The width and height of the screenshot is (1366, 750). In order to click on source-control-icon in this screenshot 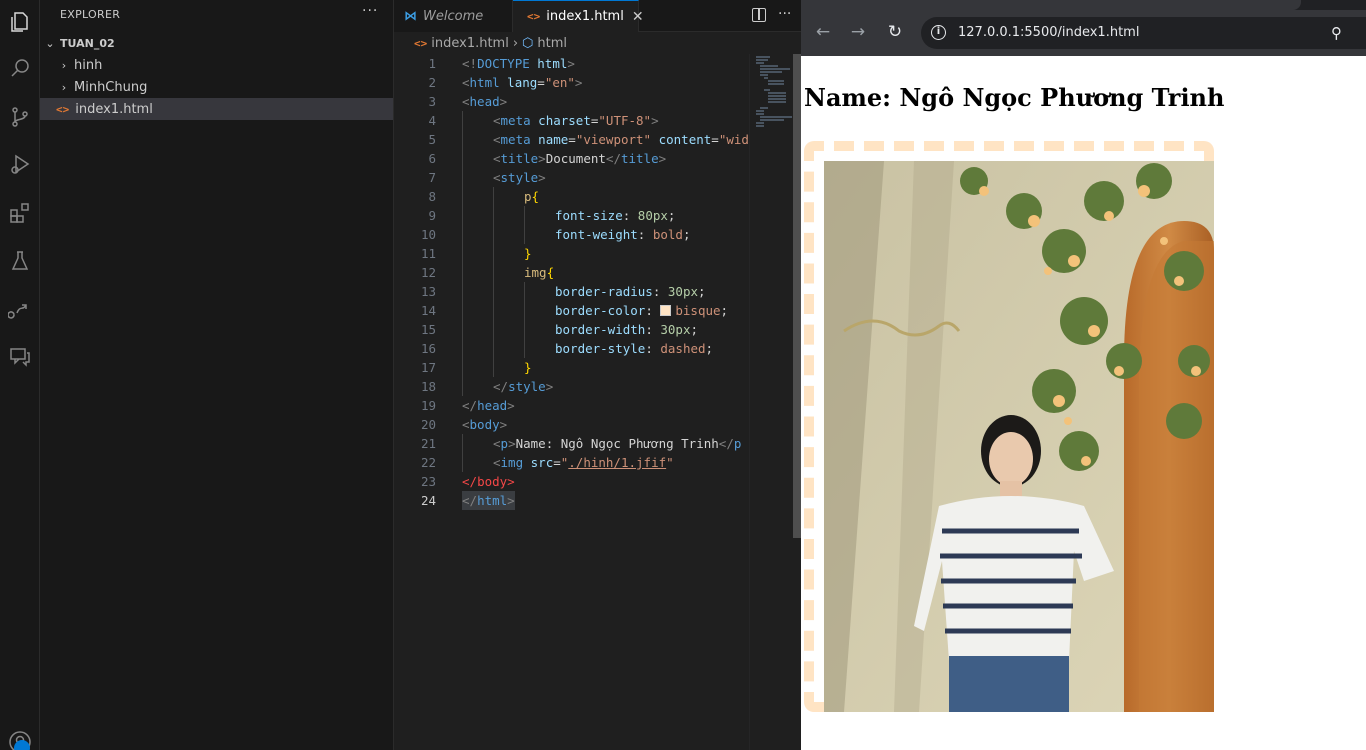, I will do `click(20, 117)`.